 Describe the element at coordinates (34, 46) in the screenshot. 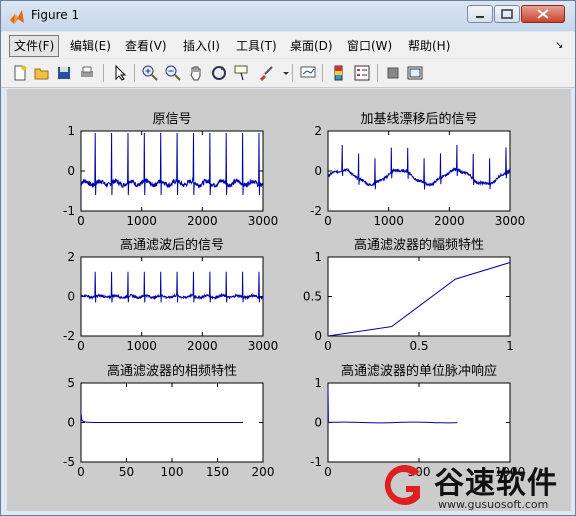

I see `menu-file: 文件(F)` at that location.